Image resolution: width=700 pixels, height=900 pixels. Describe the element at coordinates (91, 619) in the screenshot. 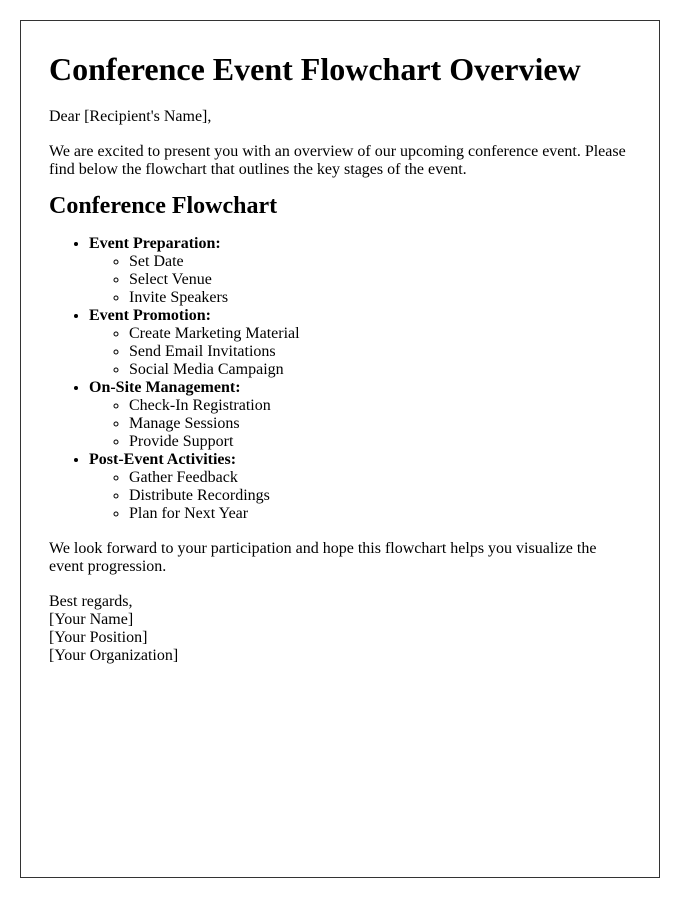

I see `signoff-name: [Your Name]` at that location.